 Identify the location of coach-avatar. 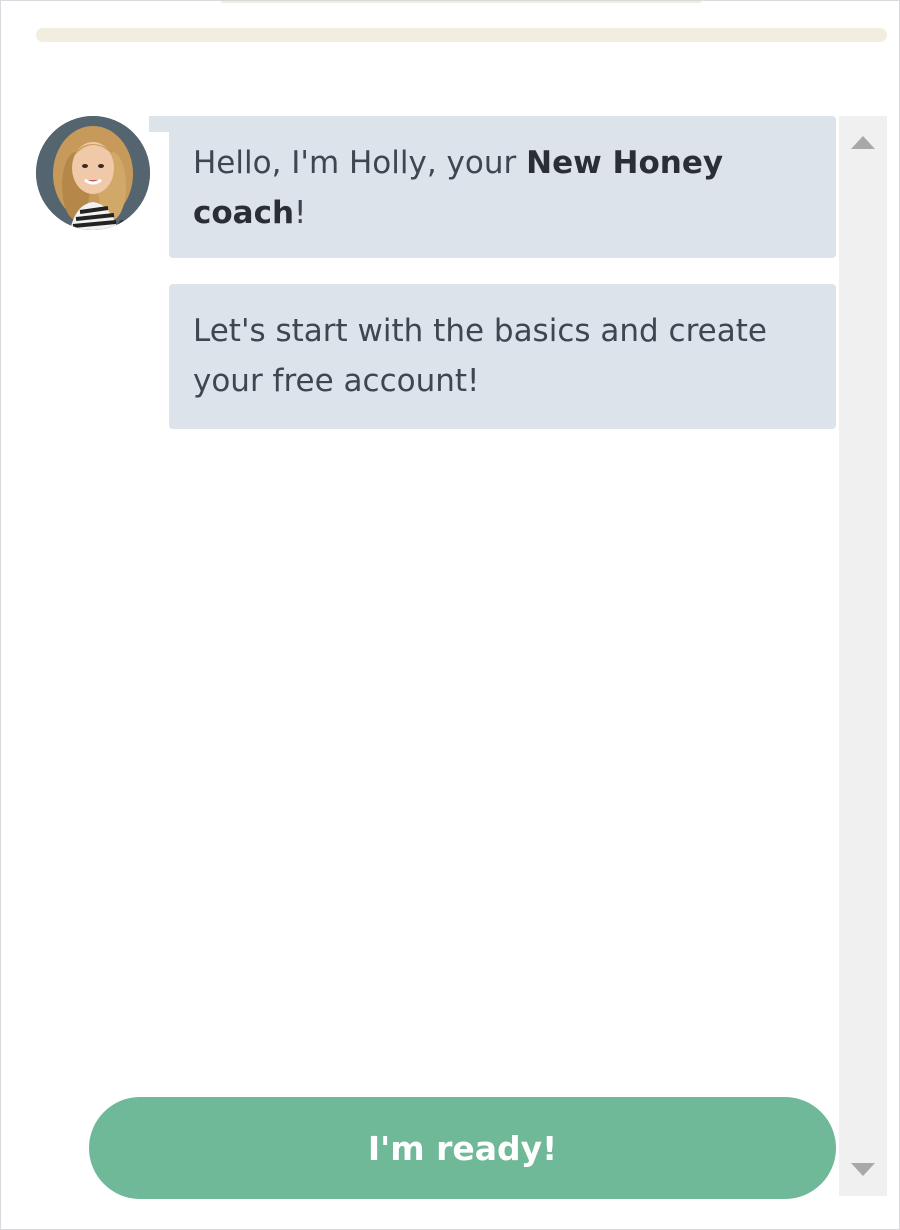
(93, 173).